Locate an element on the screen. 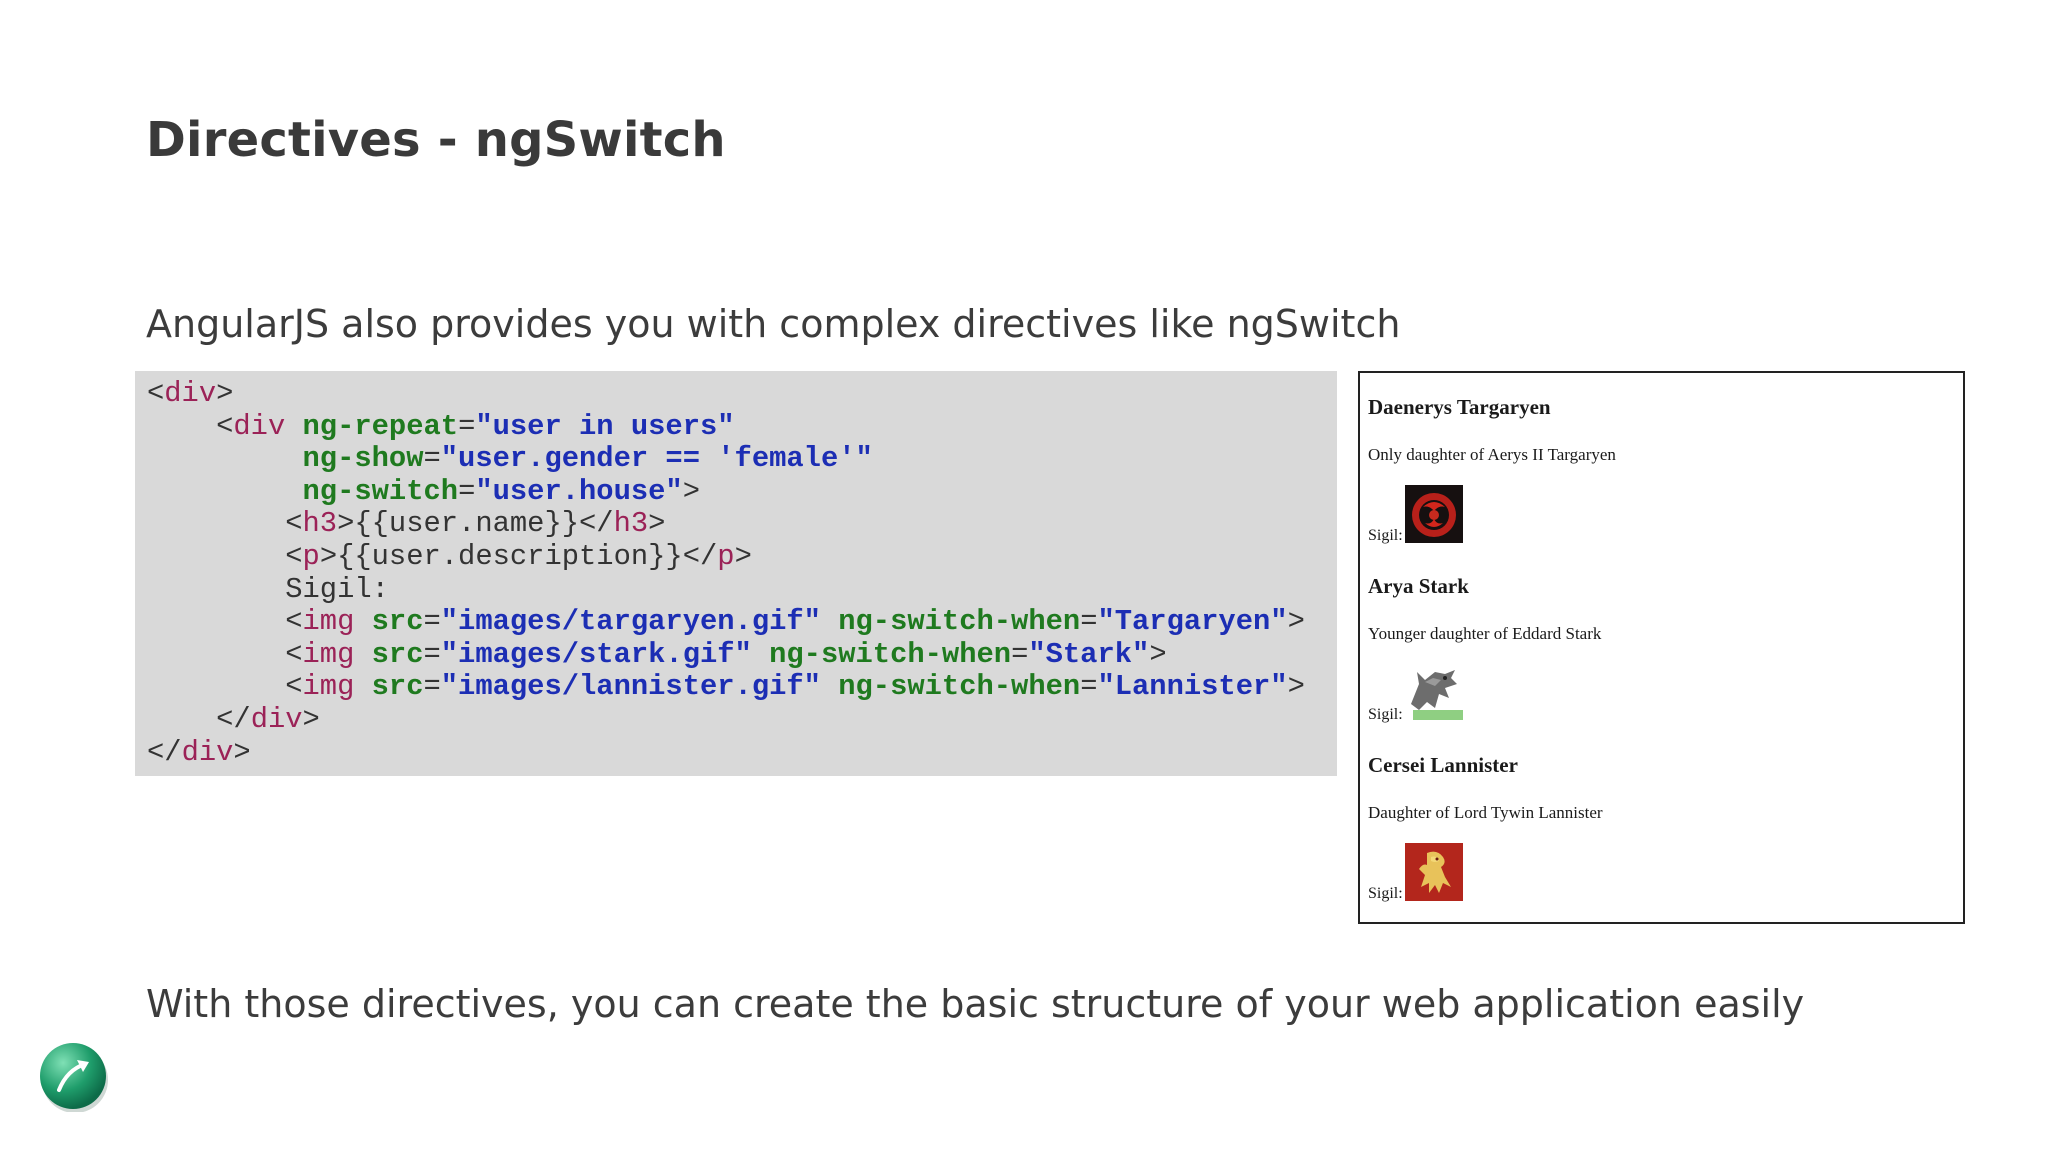 This screenshot has width=2048, height=1152. code-value: "images/stark.gif" is located at coordinates (596, 654).